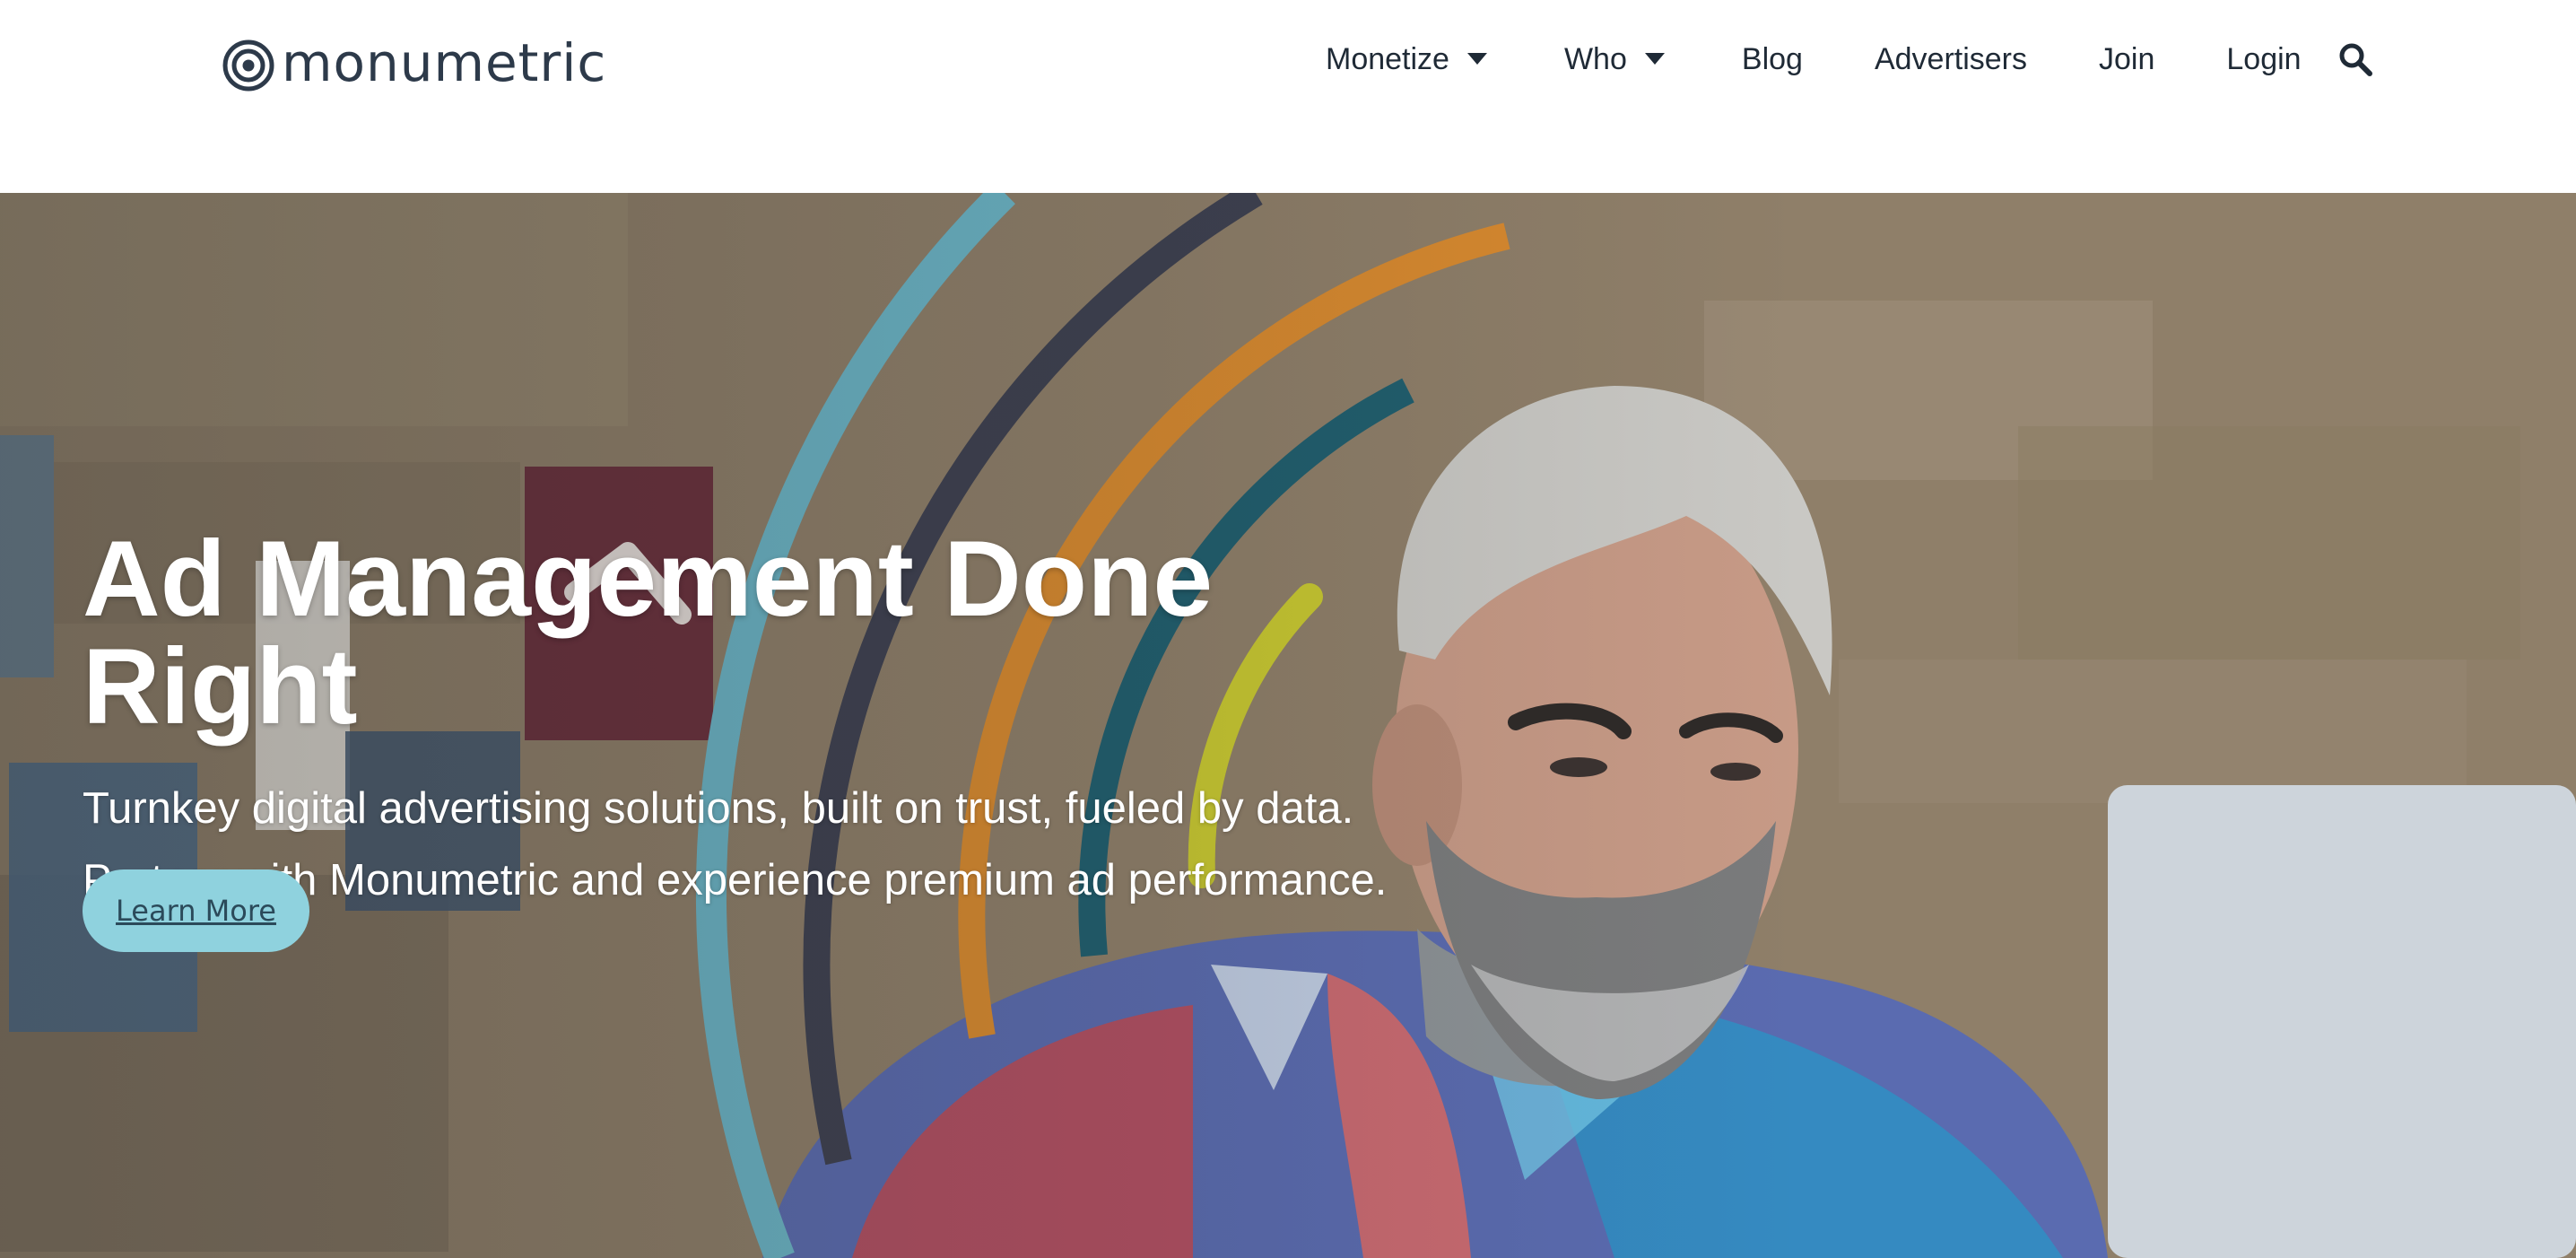  I want to click on main-nav: Monetize Who Blog Advertisers Join Login, so click(1849, 59).